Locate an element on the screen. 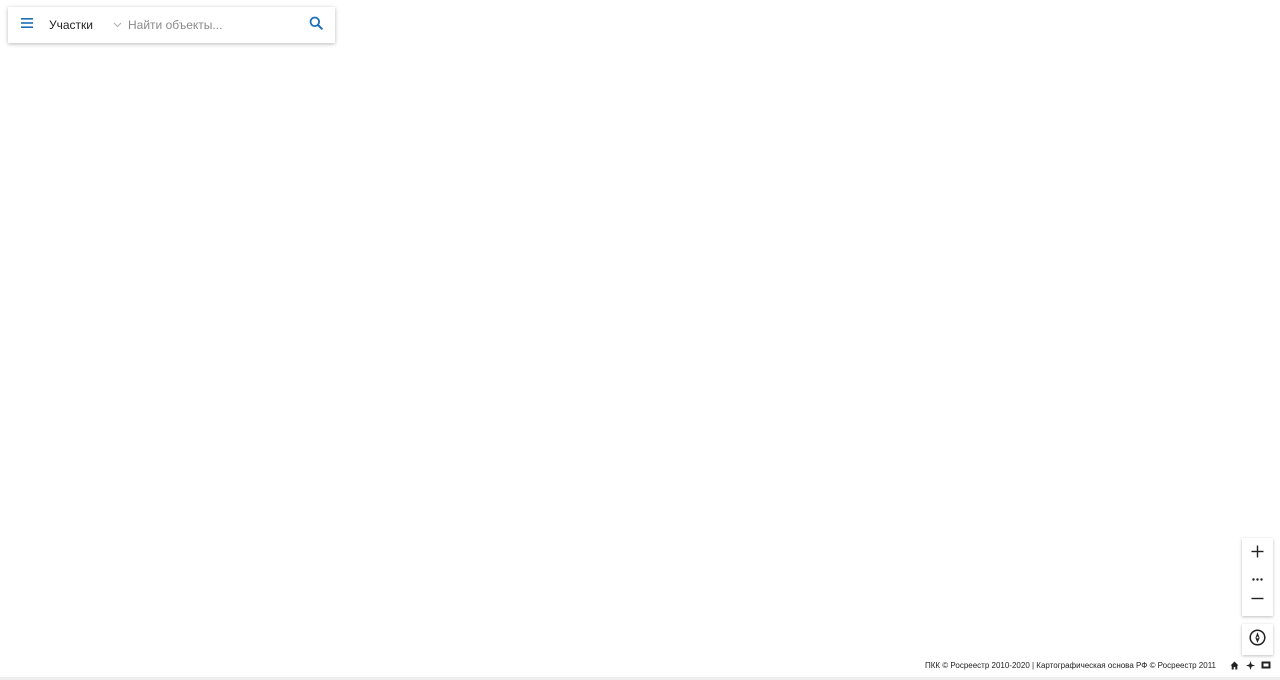  search-button is located at coordinates (316, 25).